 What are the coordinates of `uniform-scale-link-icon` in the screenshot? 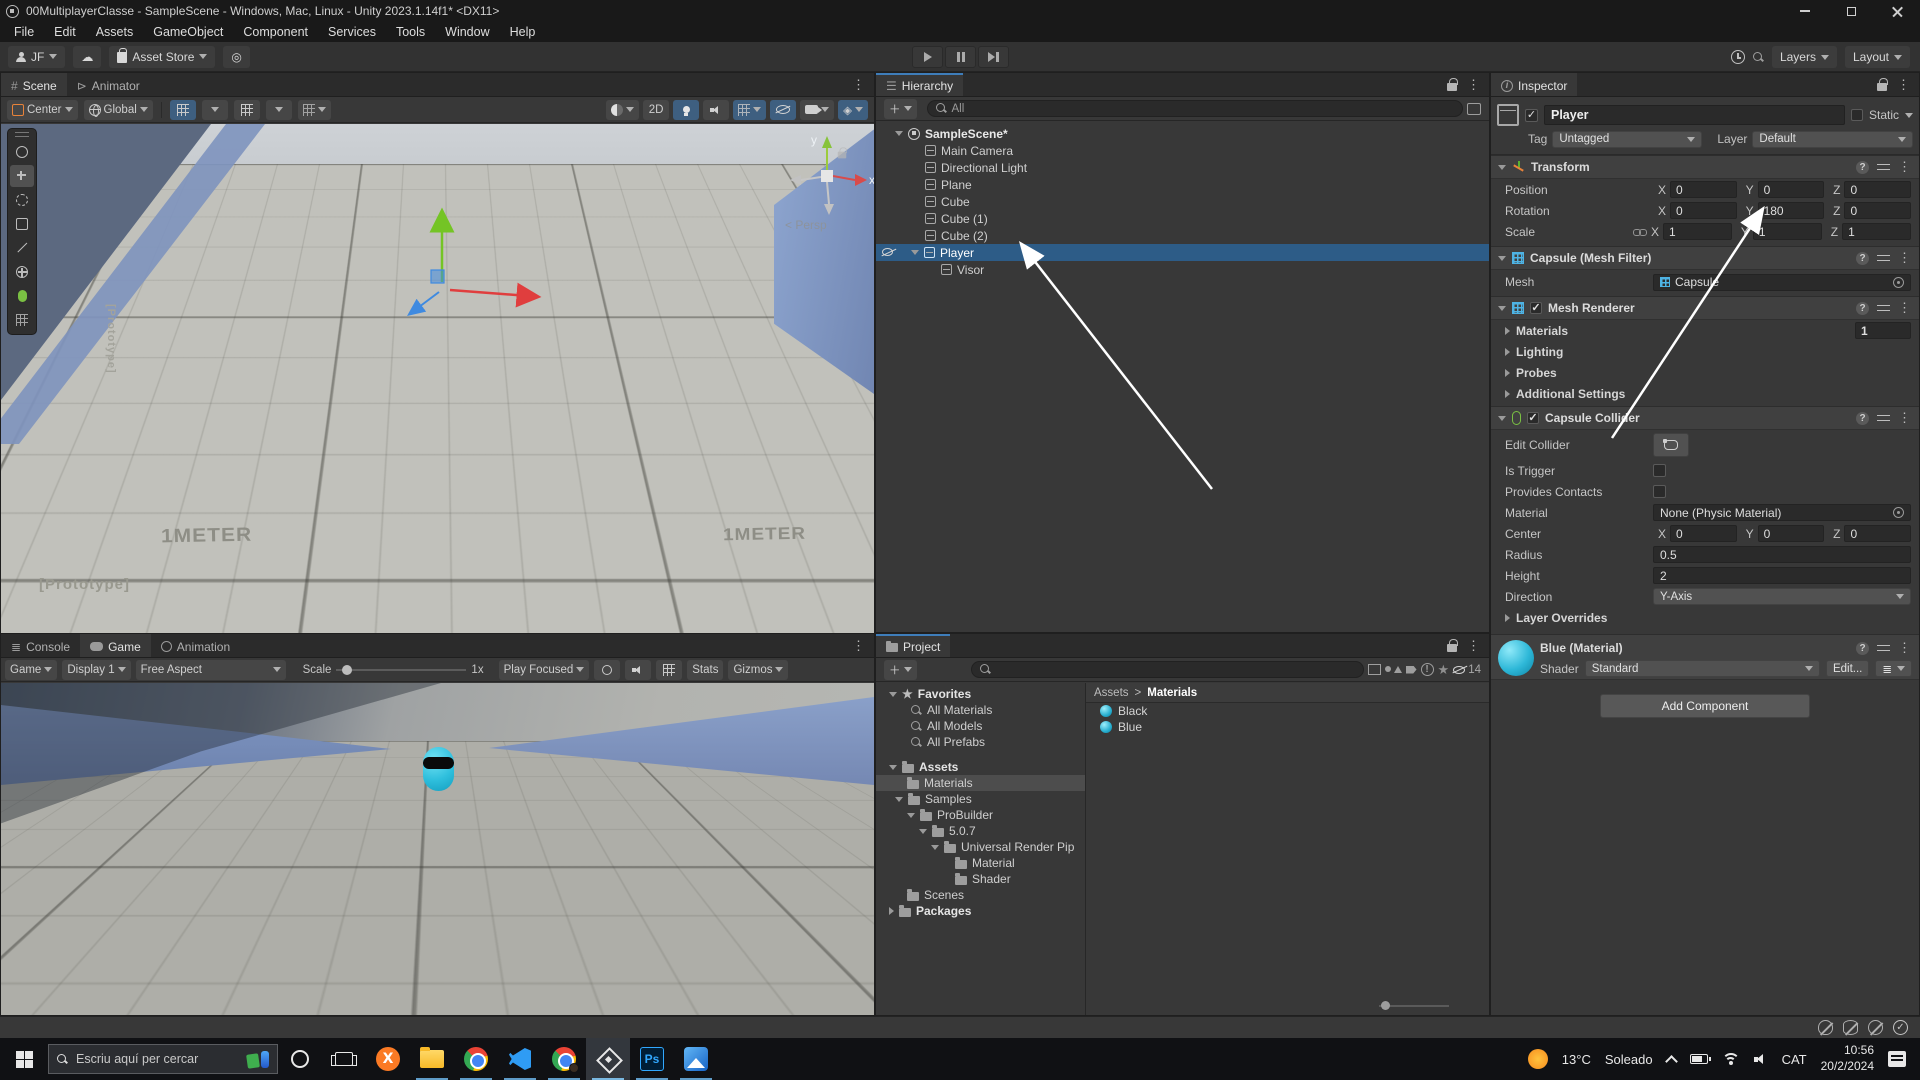 It's located at (1640, 231).